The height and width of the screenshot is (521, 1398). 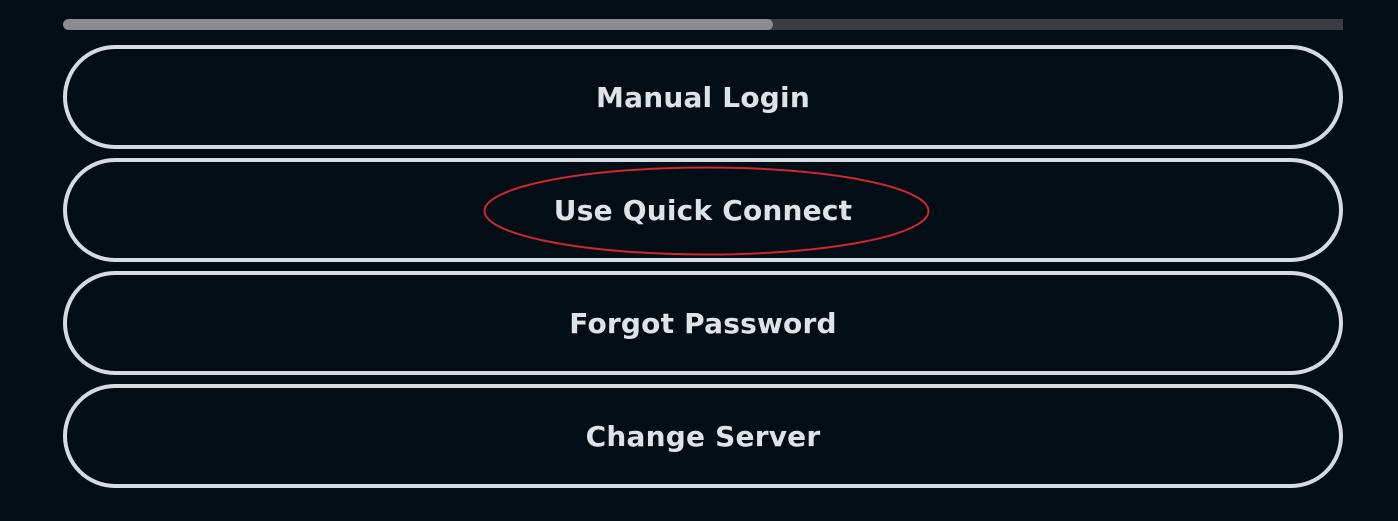 What do you see at coordinates (418, 24) in the screenshot?
I see `progress-bar-fill` at bounding box center [418, 24].